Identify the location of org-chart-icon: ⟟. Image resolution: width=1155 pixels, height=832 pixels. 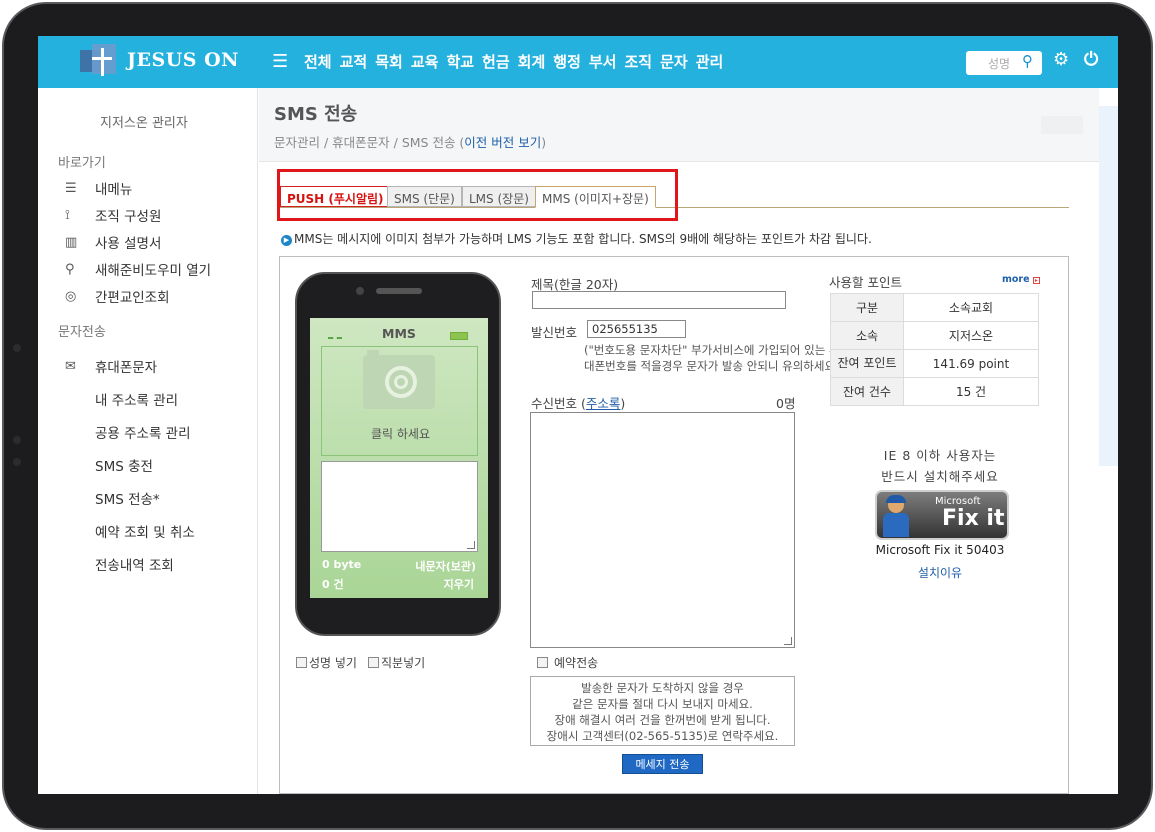
(67, 215).